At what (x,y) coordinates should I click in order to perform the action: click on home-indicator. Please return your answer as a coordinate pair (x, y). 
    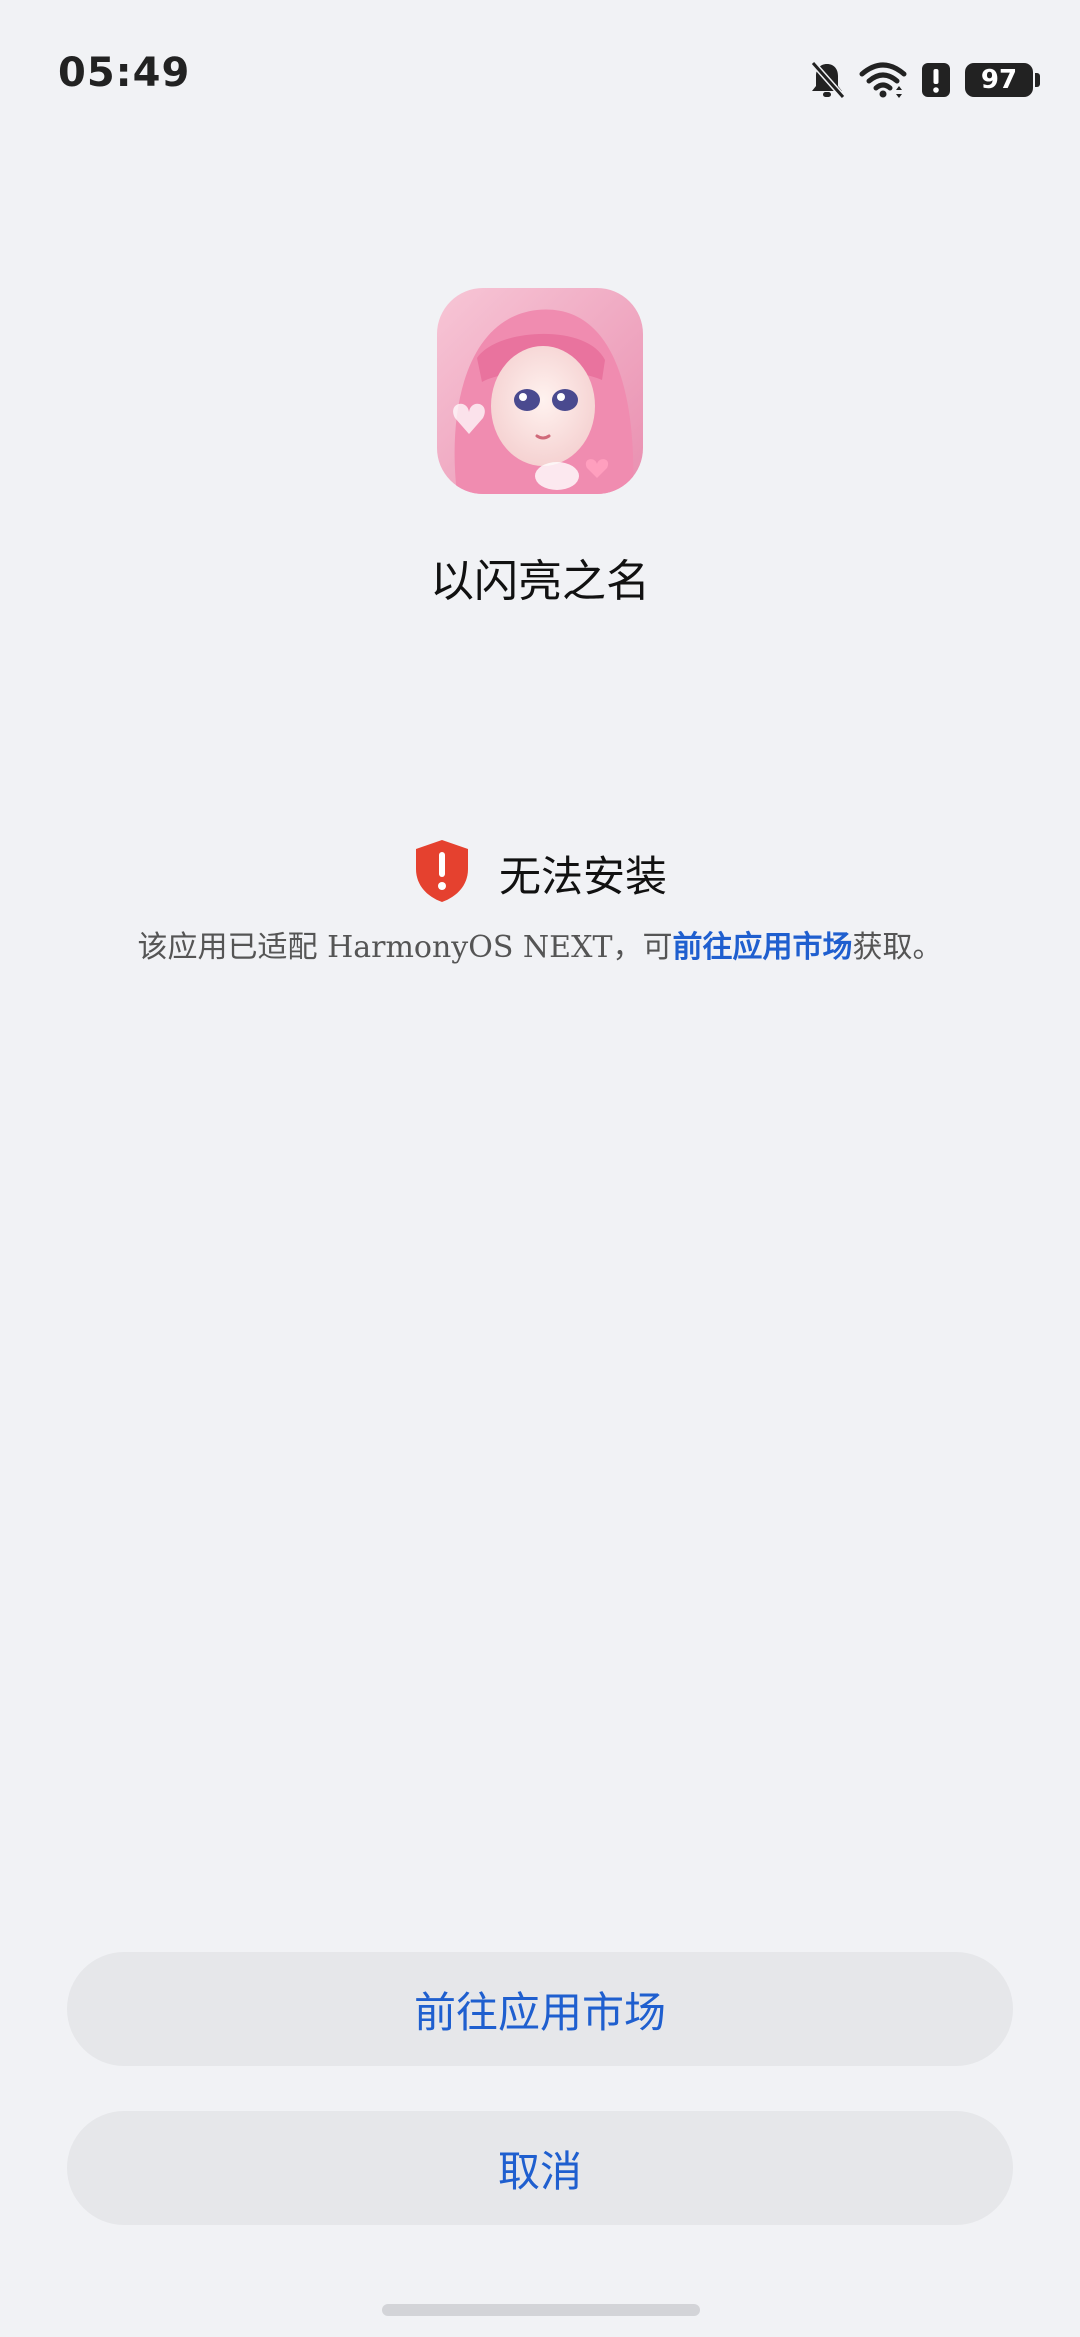
    Looking at the image, I should click on (541, 2310).